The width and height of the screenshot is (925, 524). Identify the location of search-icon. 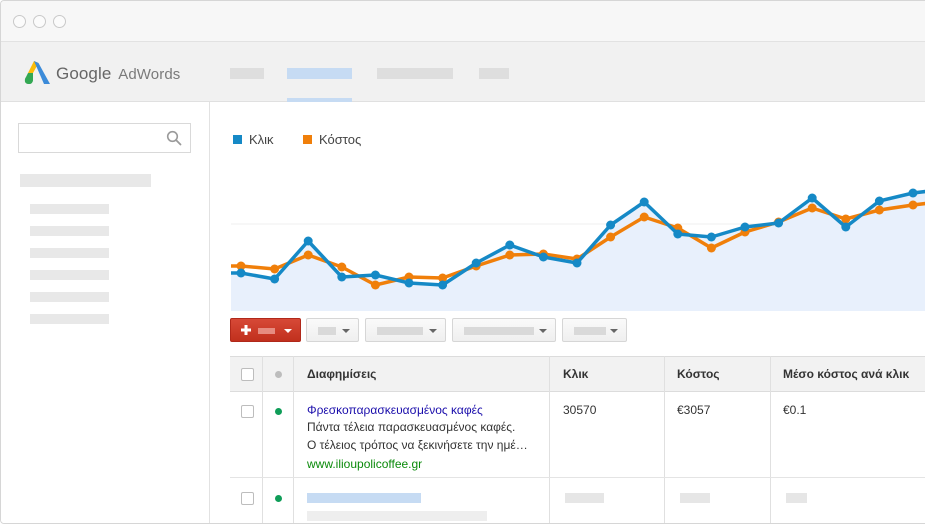
(174, 138).